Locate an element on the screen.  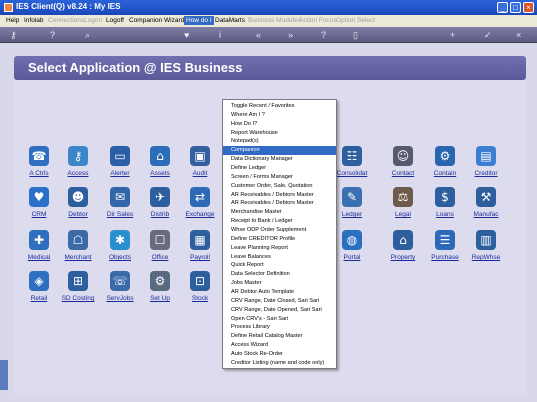
dropdown-item: Notepad(s) is located at coordinates (279, 141).